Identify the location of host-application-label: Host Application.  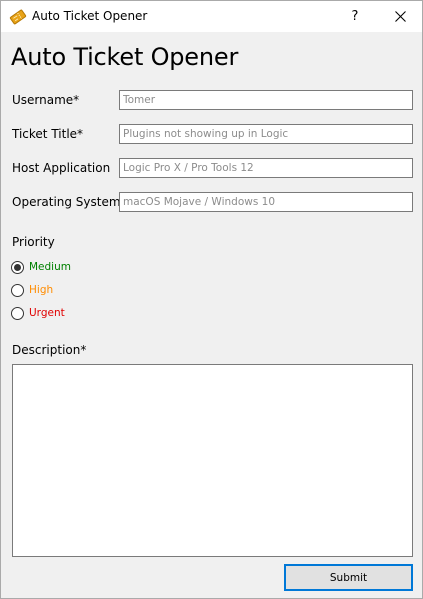
(61, 168).